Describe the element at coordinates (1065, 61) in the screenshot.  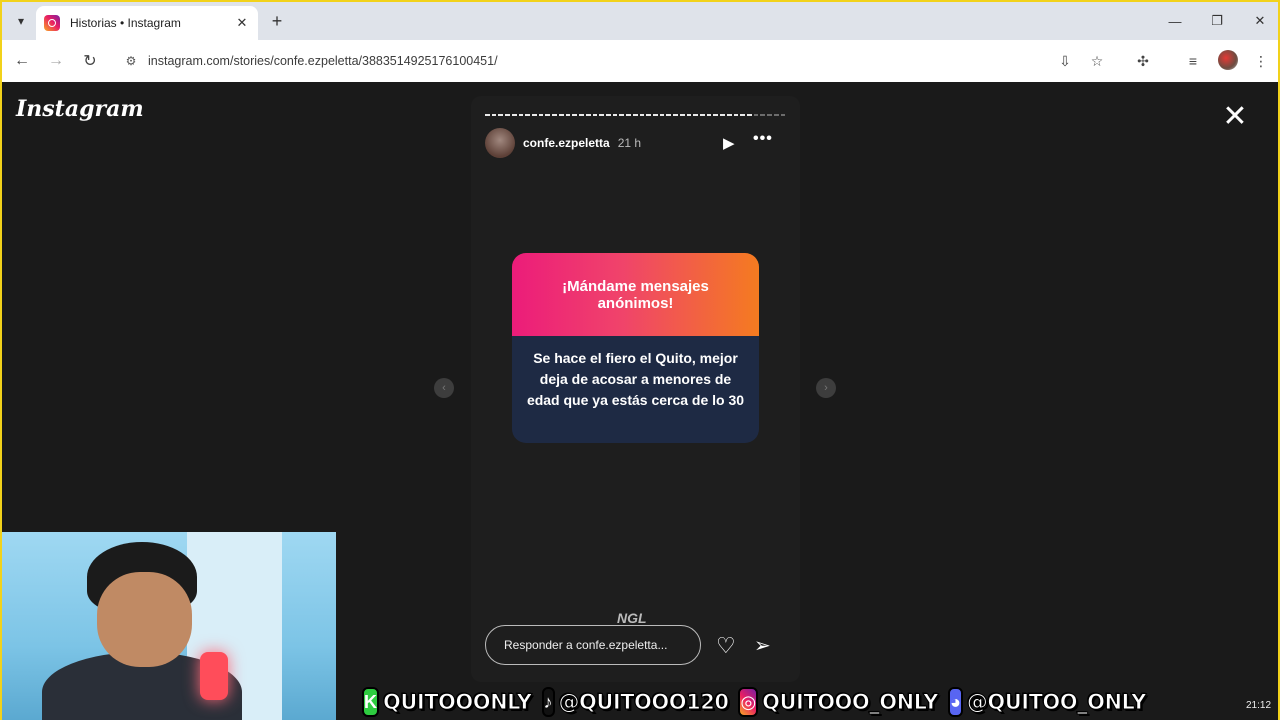
I see `install-app-icon: ⇩` at that location.